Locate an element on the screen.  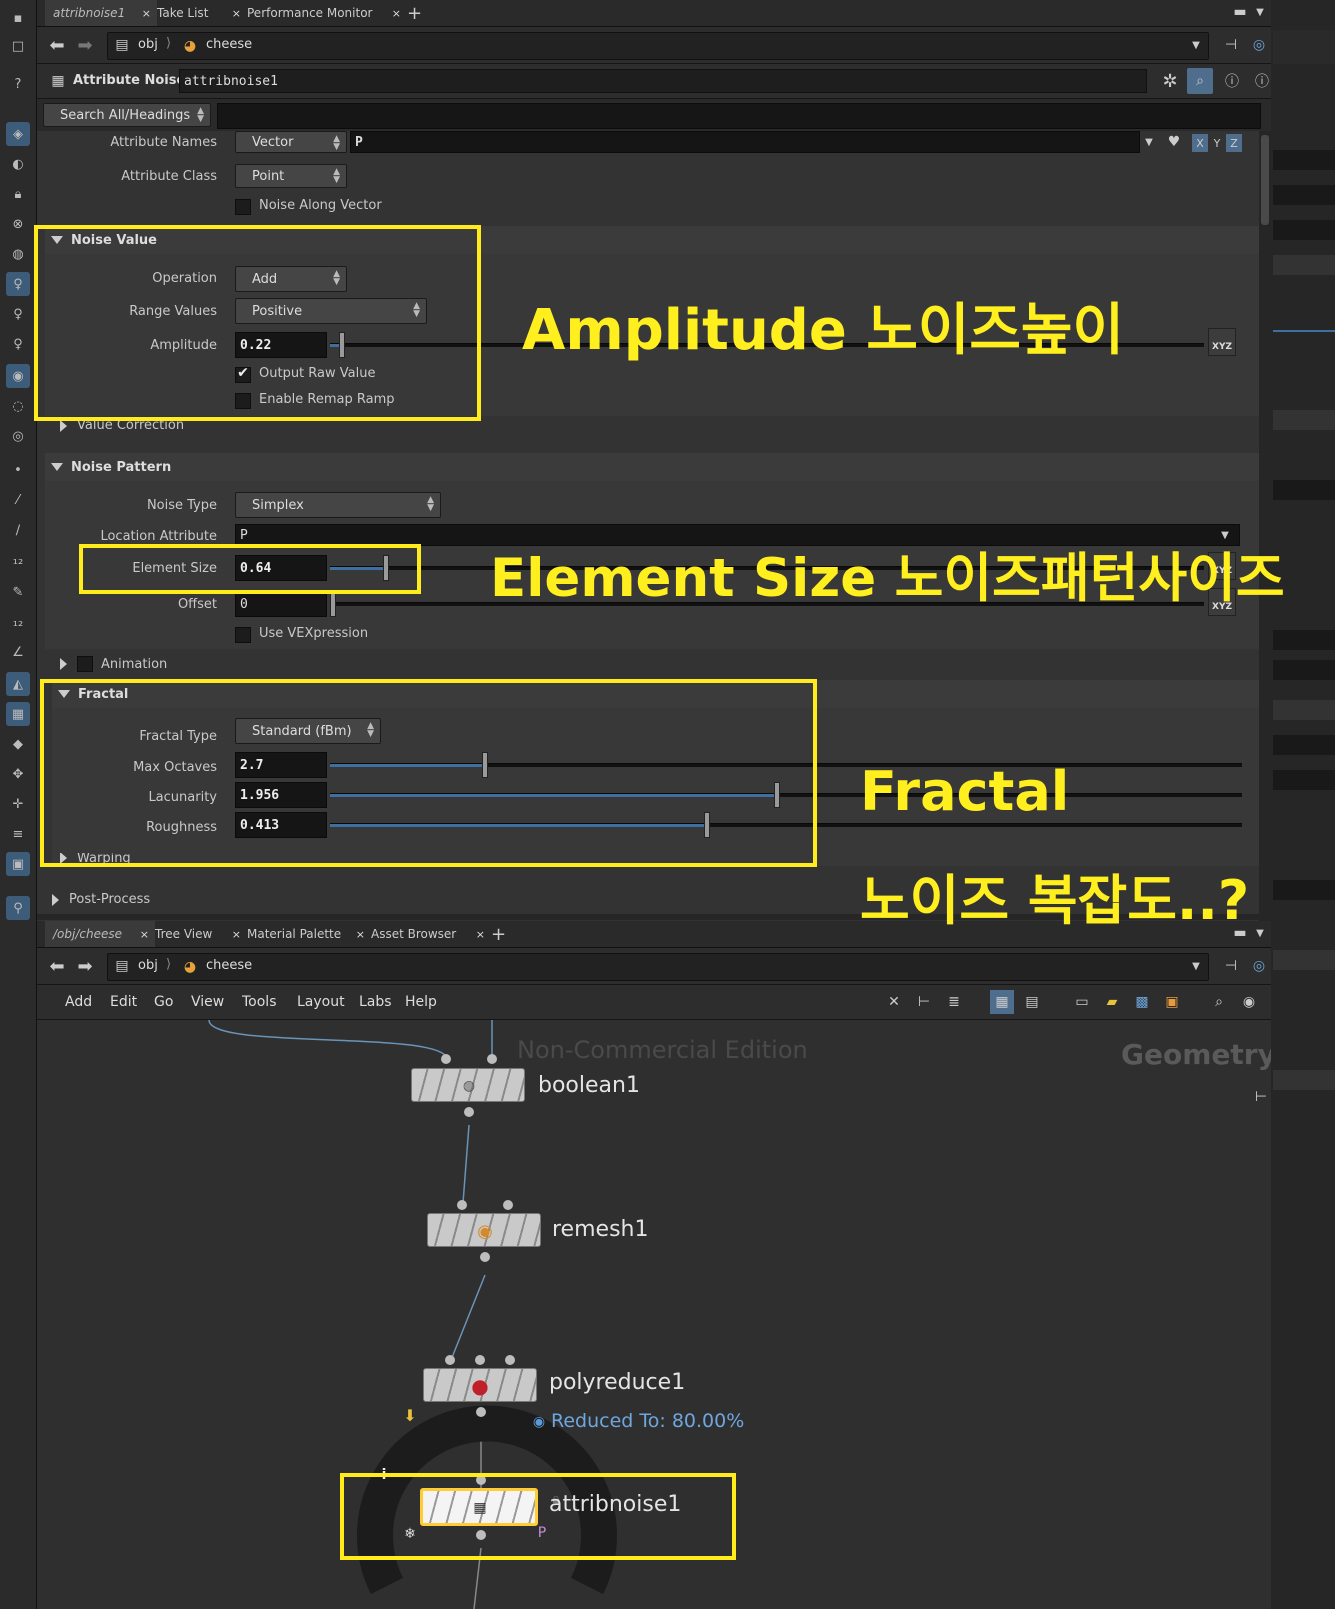
detail-view-icon: ▤ is located at coordinates (1032, 1002).